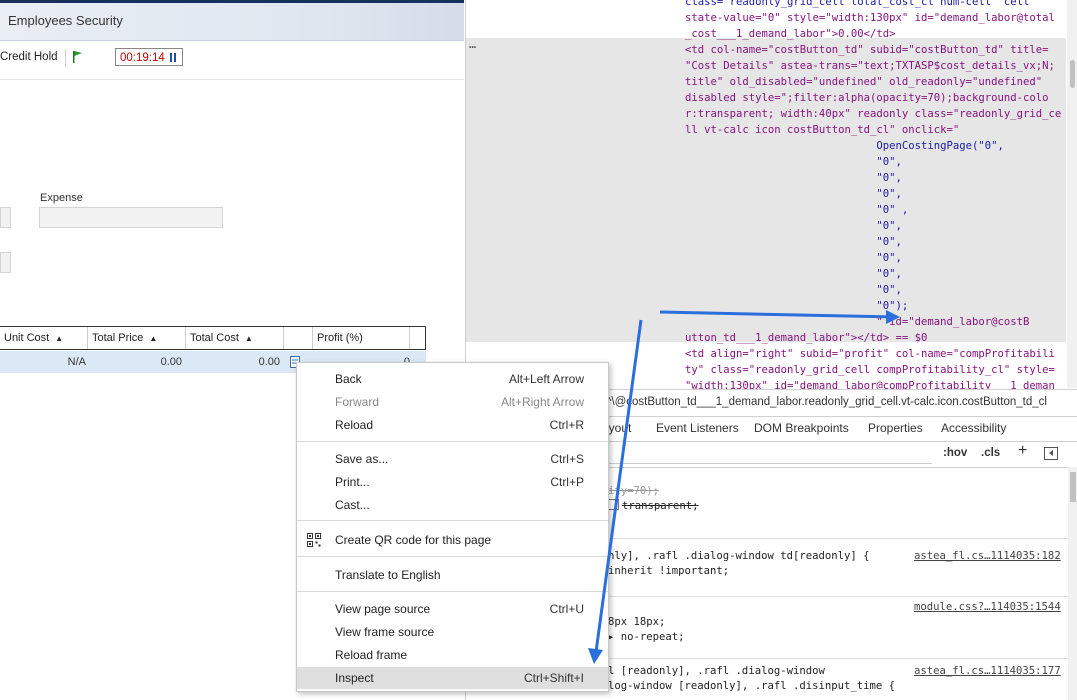 The height and width of the screenshot is (700, 1077). Describe the element at coordinates (796, 210) in the screenshot. I see `source-line: "0" ,` at that location.